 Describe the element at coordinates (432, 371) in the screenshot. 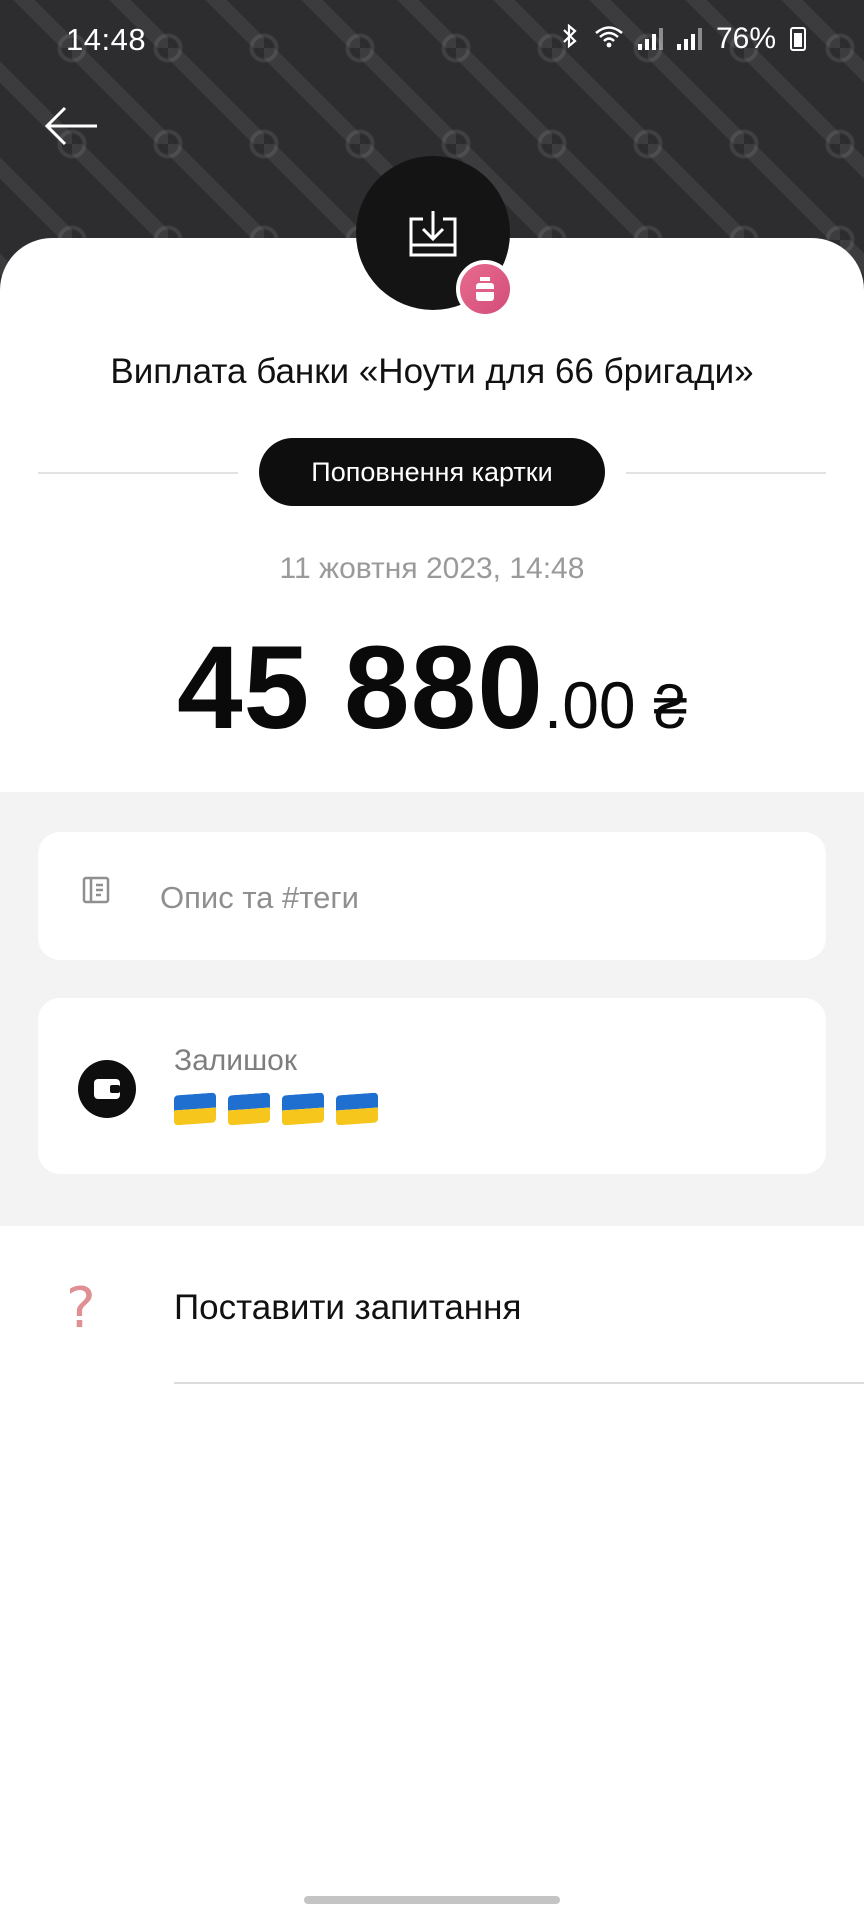

I see `transaction-title: Виплата банки «Ноути для 66 бригади»` at that location.